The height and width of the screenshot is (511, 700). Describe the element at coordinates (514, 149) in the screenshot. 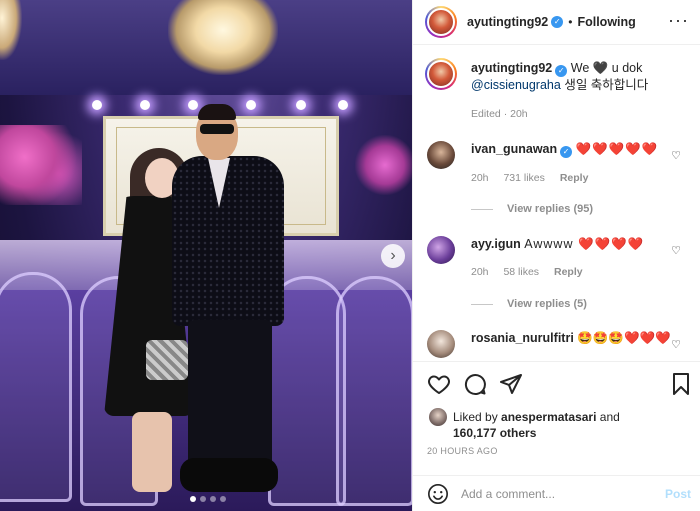

I see `comment-username: ivan_gunawan` at that location.